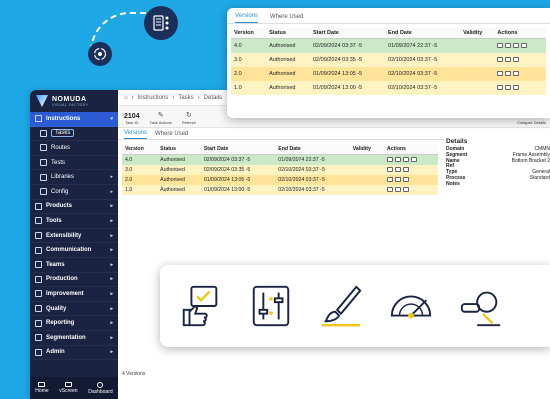 This screenshot has width=550, height=399. Describe the element at coordinates (74, 177) in the screenshot. I see `sidebar-item-libraries: Libraries ▸` at that location.